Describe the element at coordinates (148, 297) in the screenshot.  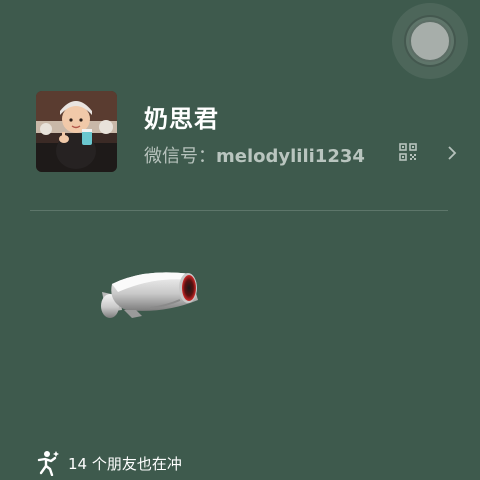
I see `security-camera-sticker` at that location.